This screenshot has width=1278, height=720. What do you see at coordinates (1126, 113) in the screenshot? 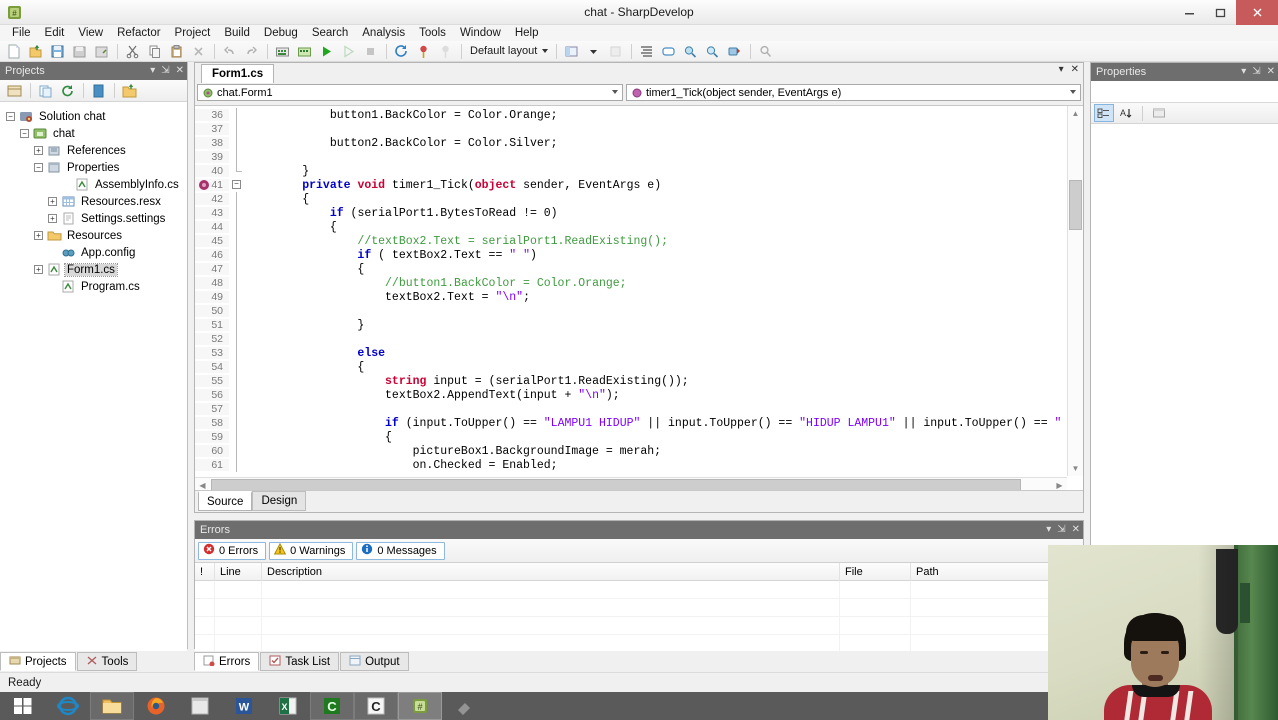
I see `alphabetical-icon: A` at bounding box center [1126, 113].